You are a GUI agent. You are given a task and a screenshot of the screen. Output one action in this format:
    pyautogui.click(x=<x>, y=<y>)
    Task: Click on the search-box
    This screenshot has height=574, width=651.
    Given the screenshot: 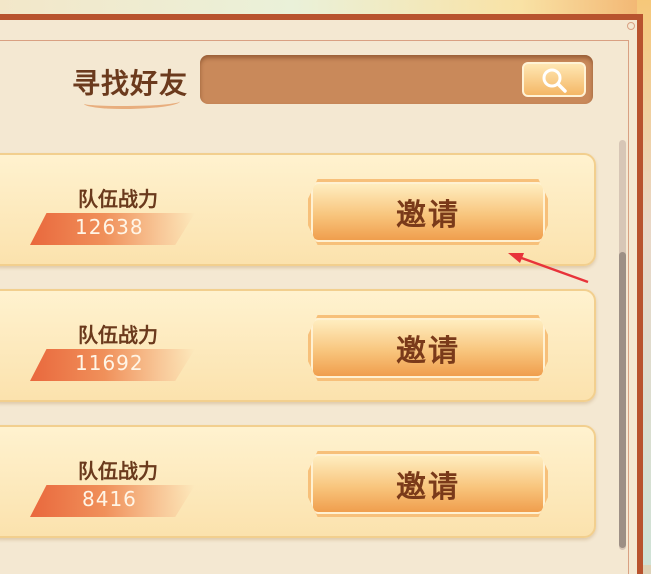 What is the action you would take?
    pyautogui.click(x=396, y=79)
    